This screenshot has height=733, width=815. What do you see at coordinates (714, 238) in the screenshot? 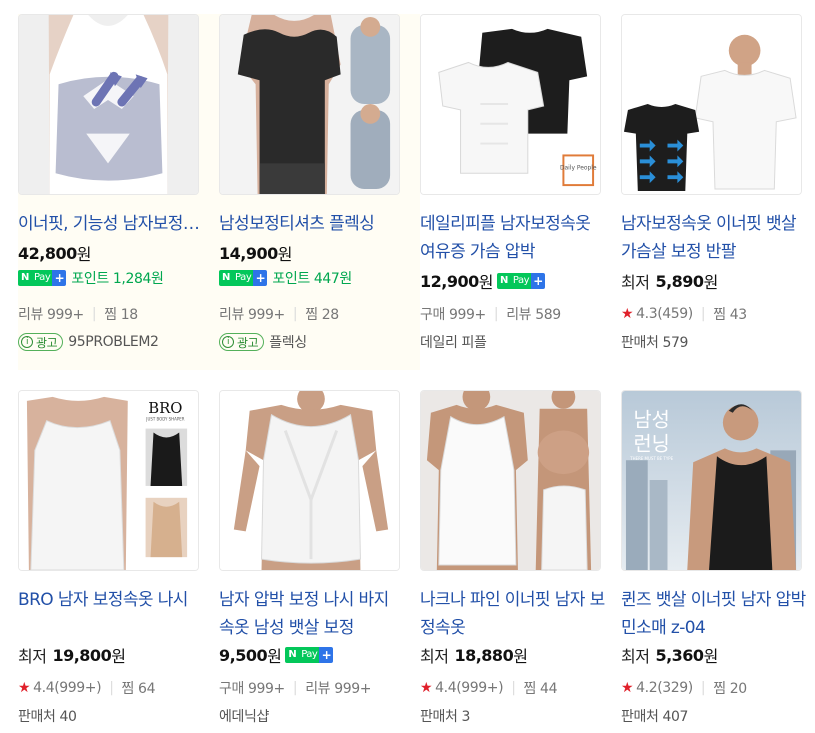
I see `product-title: 남자보정속옷 이너핏 뱃살 가슴살 보정 반팔` at bounding box center [714, 238].